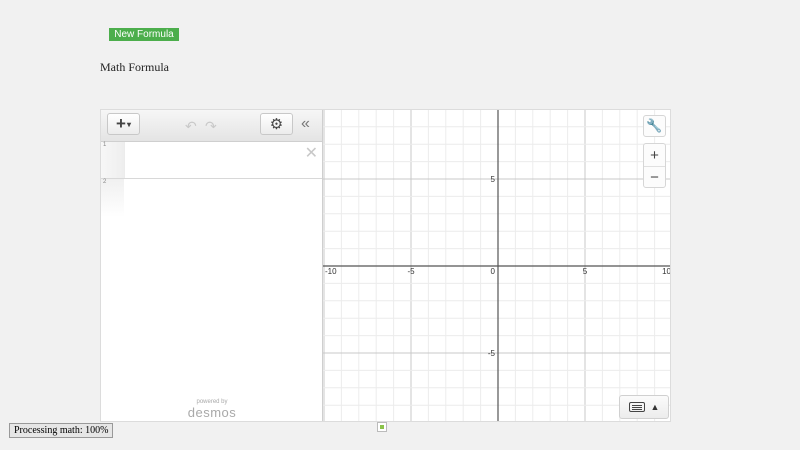 This screenshot has height=450, width=800. I want to click on x-tick-label: -5, so click(411, 271).